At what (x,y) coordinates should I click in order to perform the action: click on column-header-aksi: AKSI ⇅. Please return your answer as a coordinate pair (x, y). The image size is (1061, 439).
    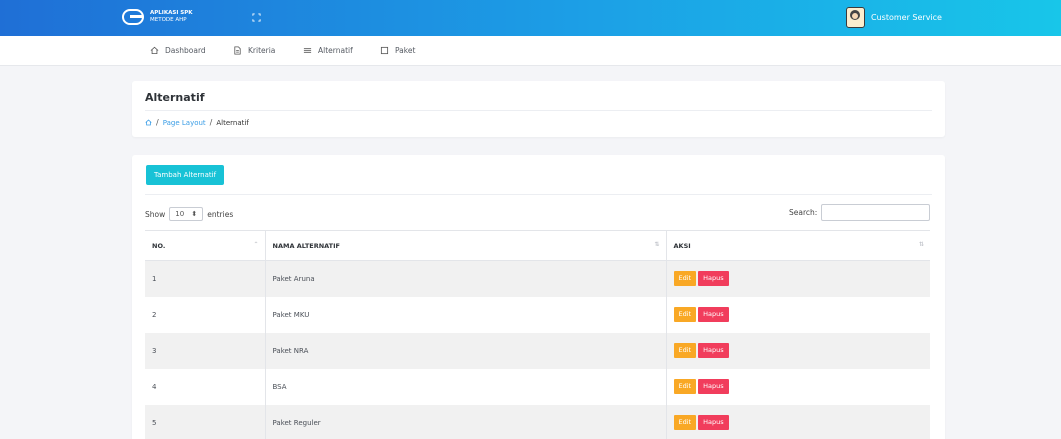
    Looking at the image, I should click on (798, 245).